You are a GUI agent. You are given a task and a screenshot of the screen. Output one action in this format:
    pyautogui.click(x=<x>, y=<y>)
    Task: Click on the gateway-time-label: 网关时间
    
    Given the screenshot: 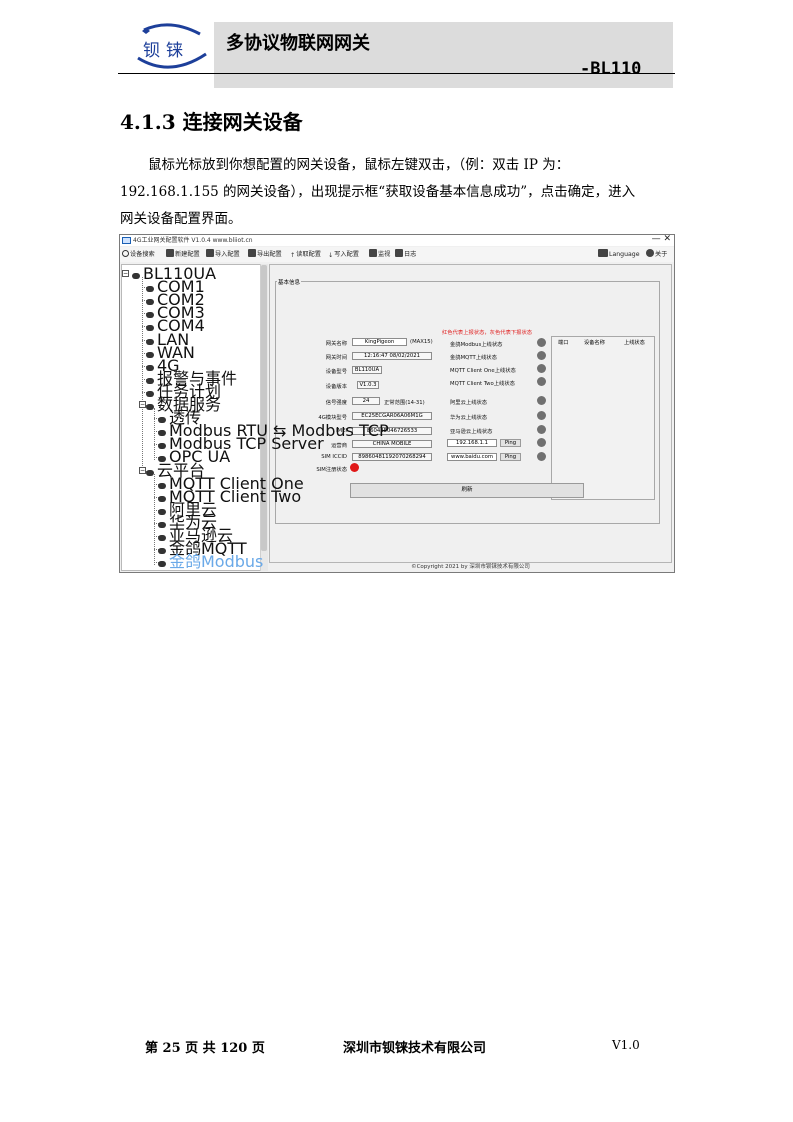 What is the action you would take?
    pyautogui.click(x=336, y=358)
    